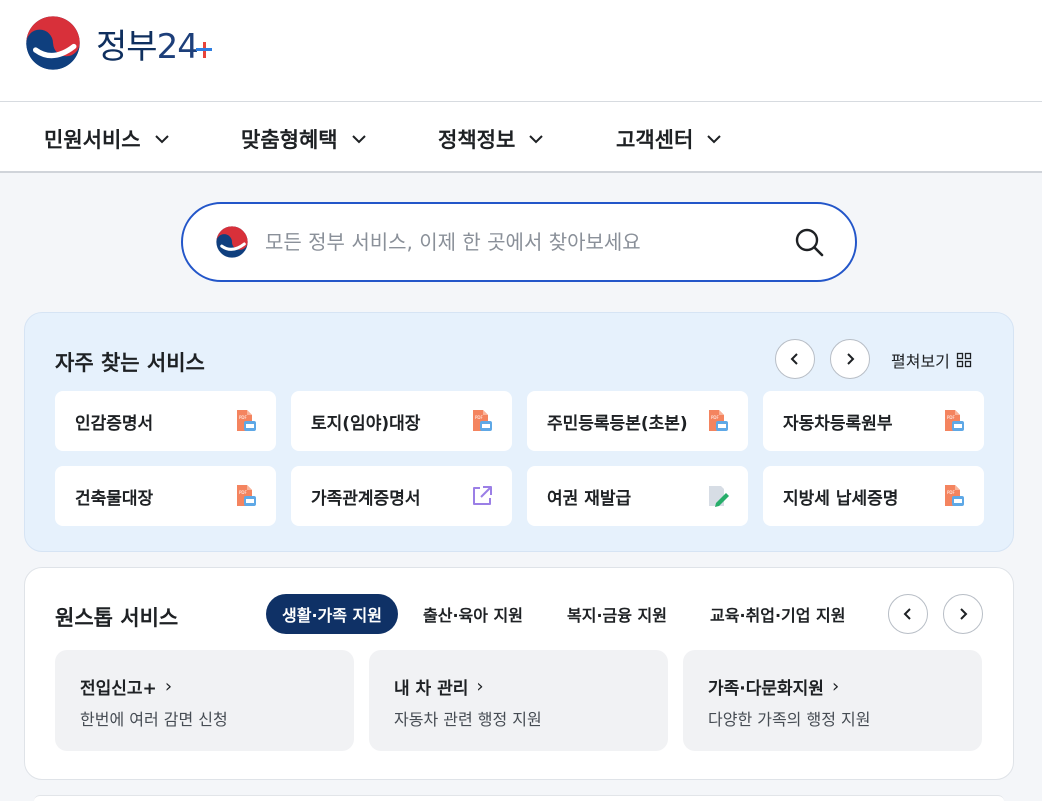  I want to click on onestop-card: 전입신고+ › 한번에 여러 감면 신청, so click(204, 700).